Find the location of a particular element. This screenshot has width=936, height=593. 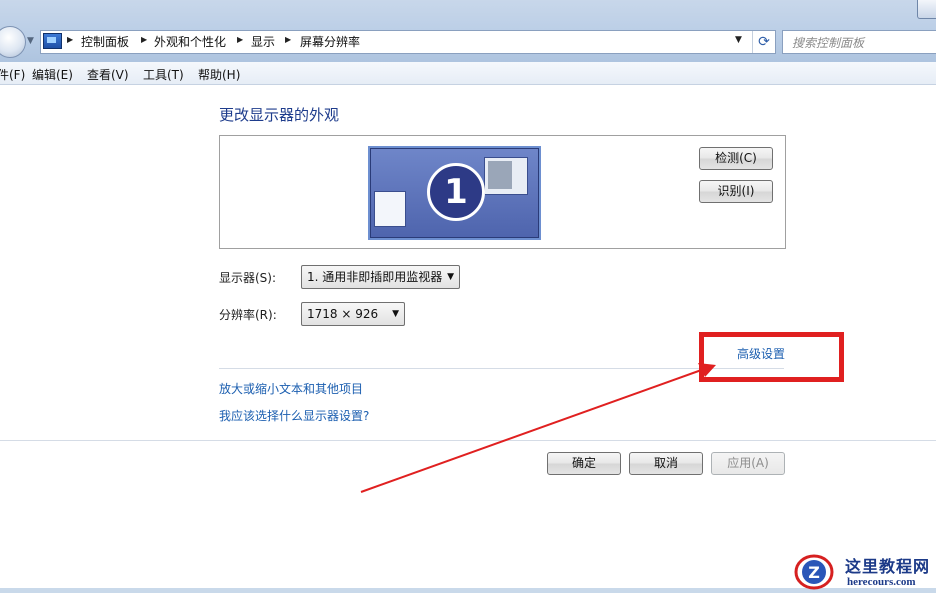

address-bar is located at coordinates (408, 42).